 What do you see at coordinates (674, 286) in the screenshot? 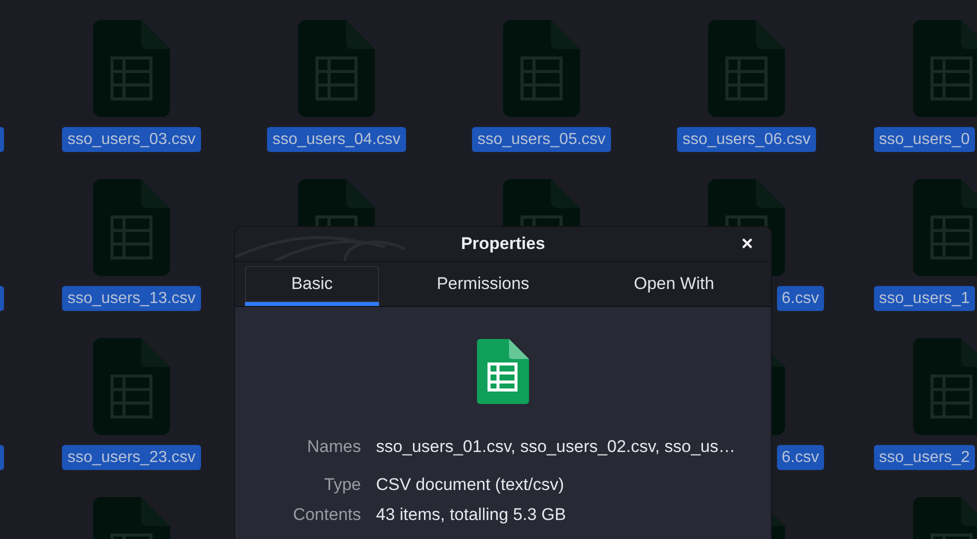
I see `tab: Open With` at bounding box center [674, 286].